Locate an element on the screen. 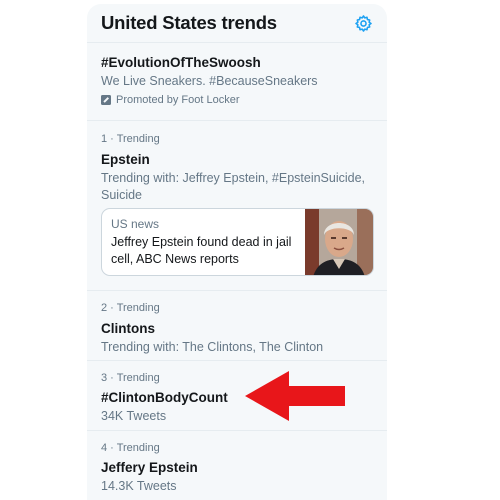 The width and height of the screenshot is (500, 500). promoted-by: Promoted by Foot Locker is located at coordinates (237, 100).